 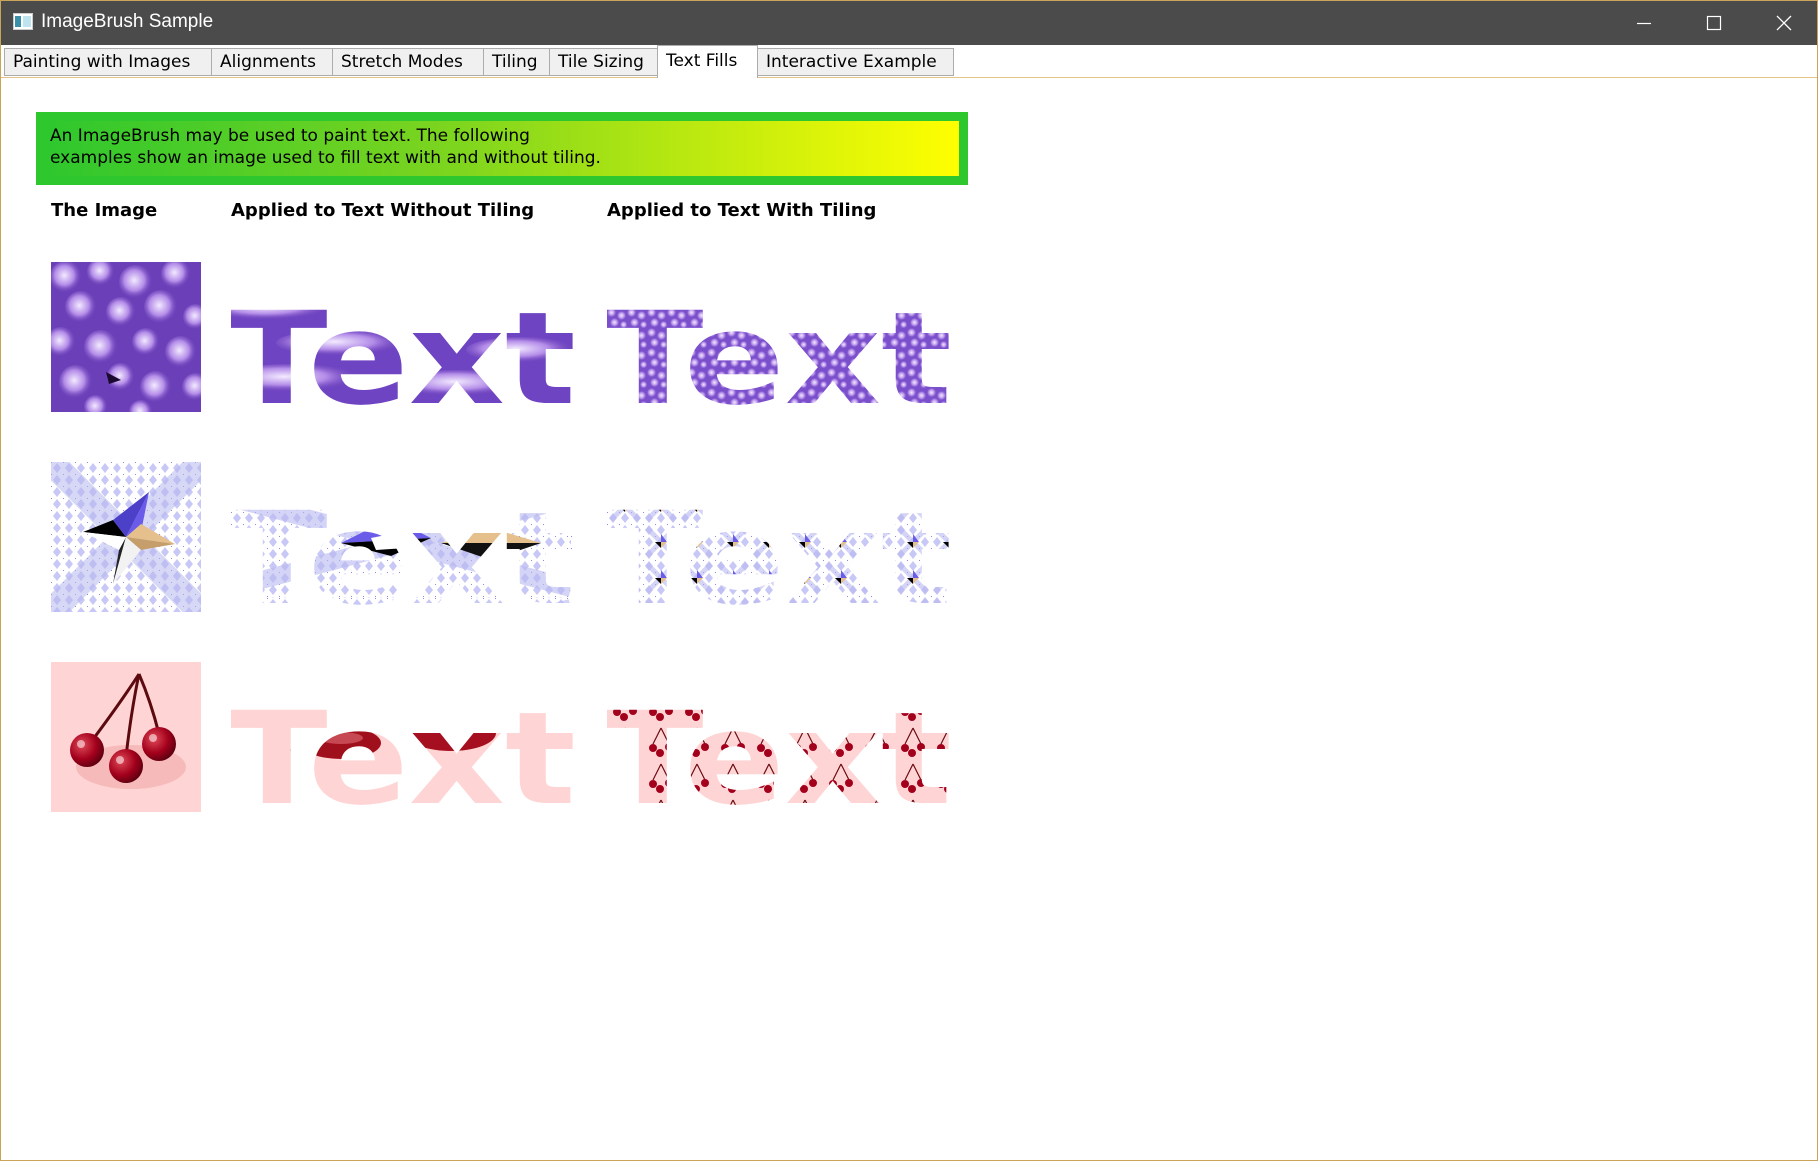 What do you see at coordinates (126, 737) in the screenshot?
I see `cherries-image` at bounding box center [126, 737].